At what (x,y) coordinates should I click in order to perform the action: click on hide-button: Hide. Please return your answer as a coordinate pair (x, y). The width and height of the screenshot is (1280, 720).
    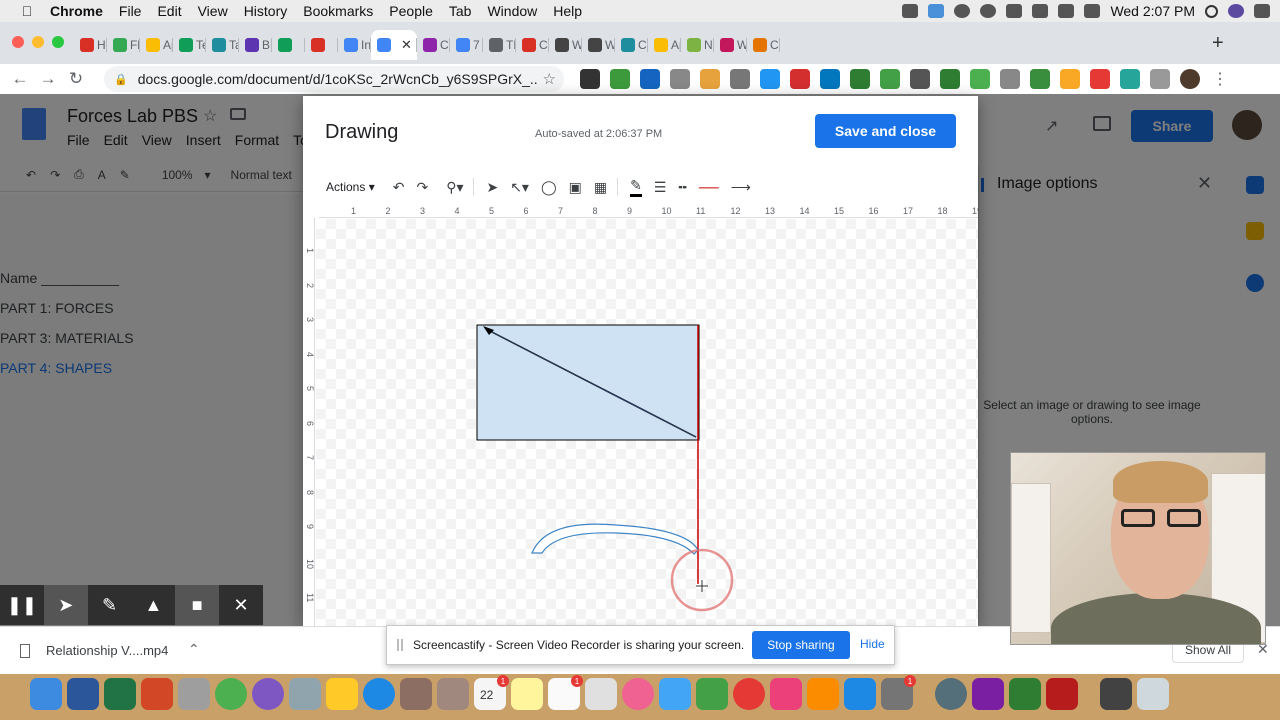
    Looking at the image, I should click on (872, 644).